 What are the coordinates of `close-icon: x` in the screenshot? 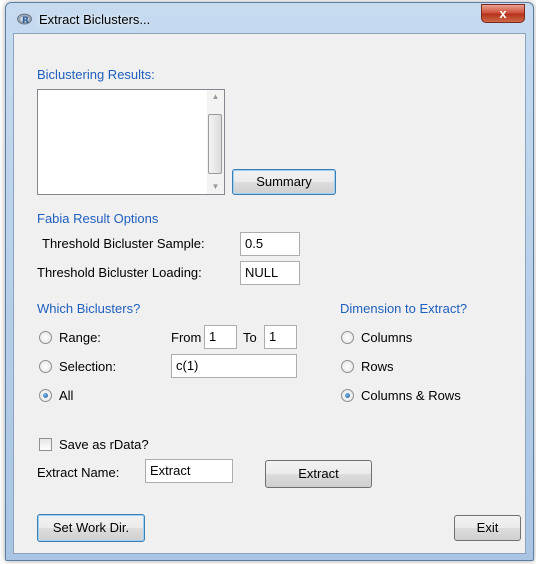 It's located at (503, 13).